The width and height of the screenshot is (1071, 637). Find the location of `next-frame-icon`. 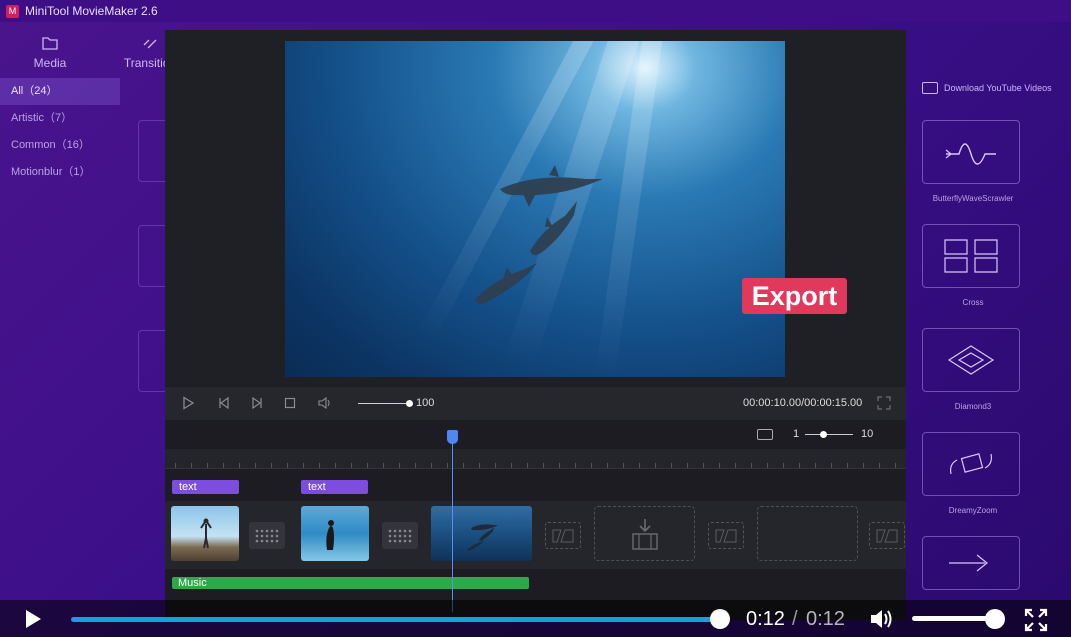

next-frame-icon is located at coordinates (257, 403).